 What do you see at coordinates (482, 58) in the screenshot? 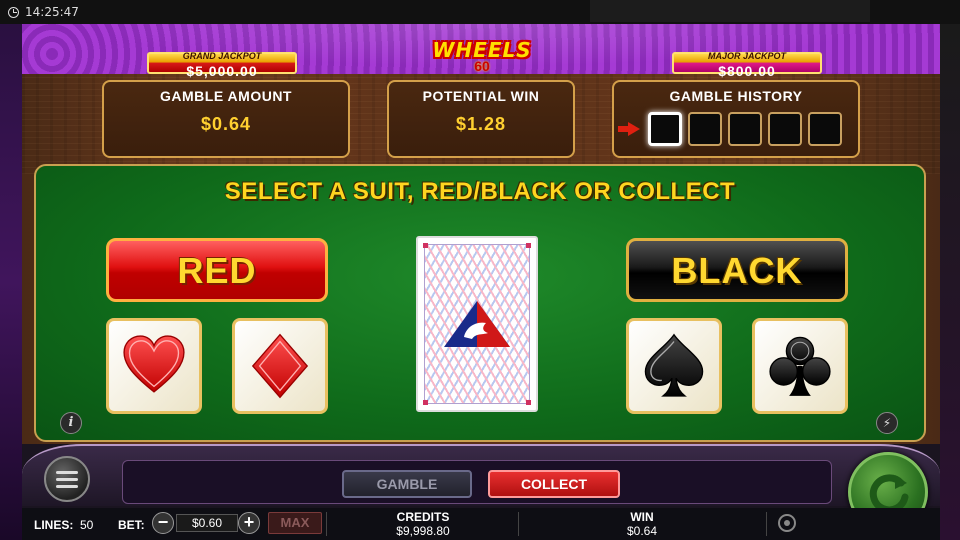
I see `game-logo: WHEELS 60` at bounding box center [482, 58].